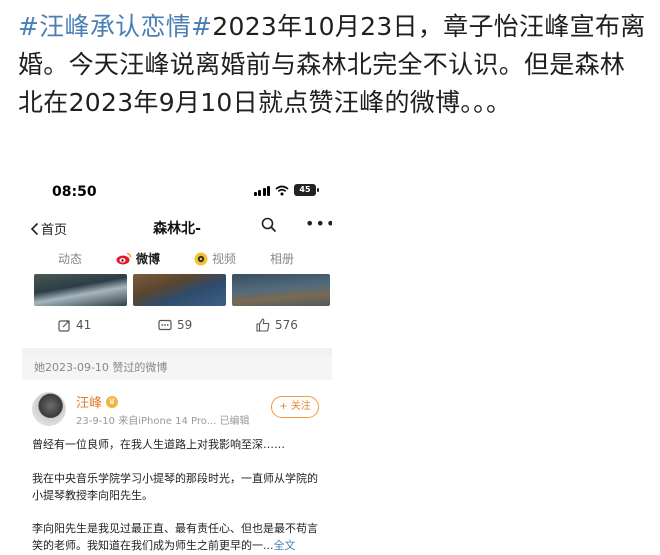  What do you see at coordinates (115, 26) in the screenshot?
I see `post-hashtag: #汪峰承认恋情#` at bounding box center [115, 26].